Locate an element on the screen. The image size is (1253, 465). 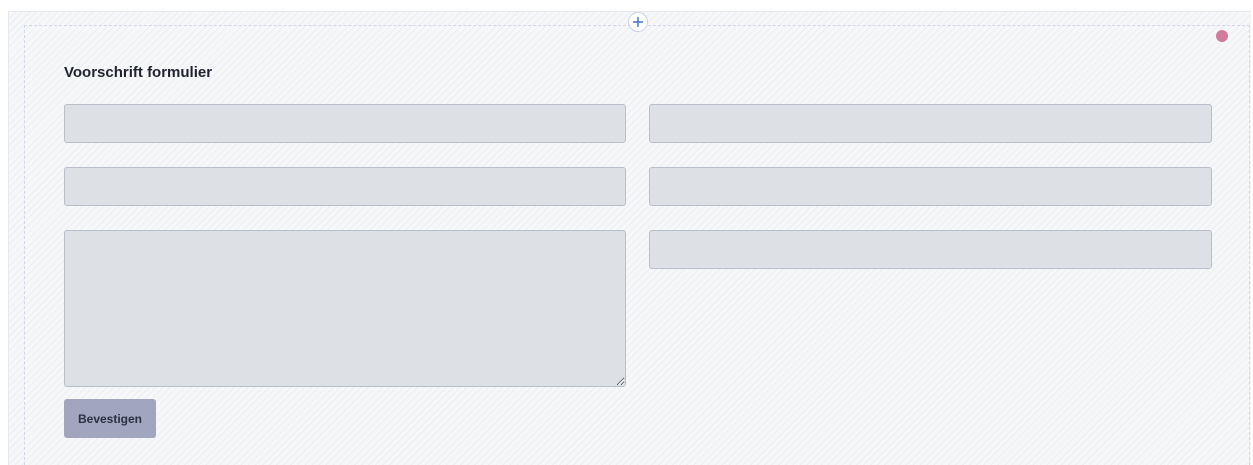
form-title: Voorschrift formulier is located at coordinates (138, 72).